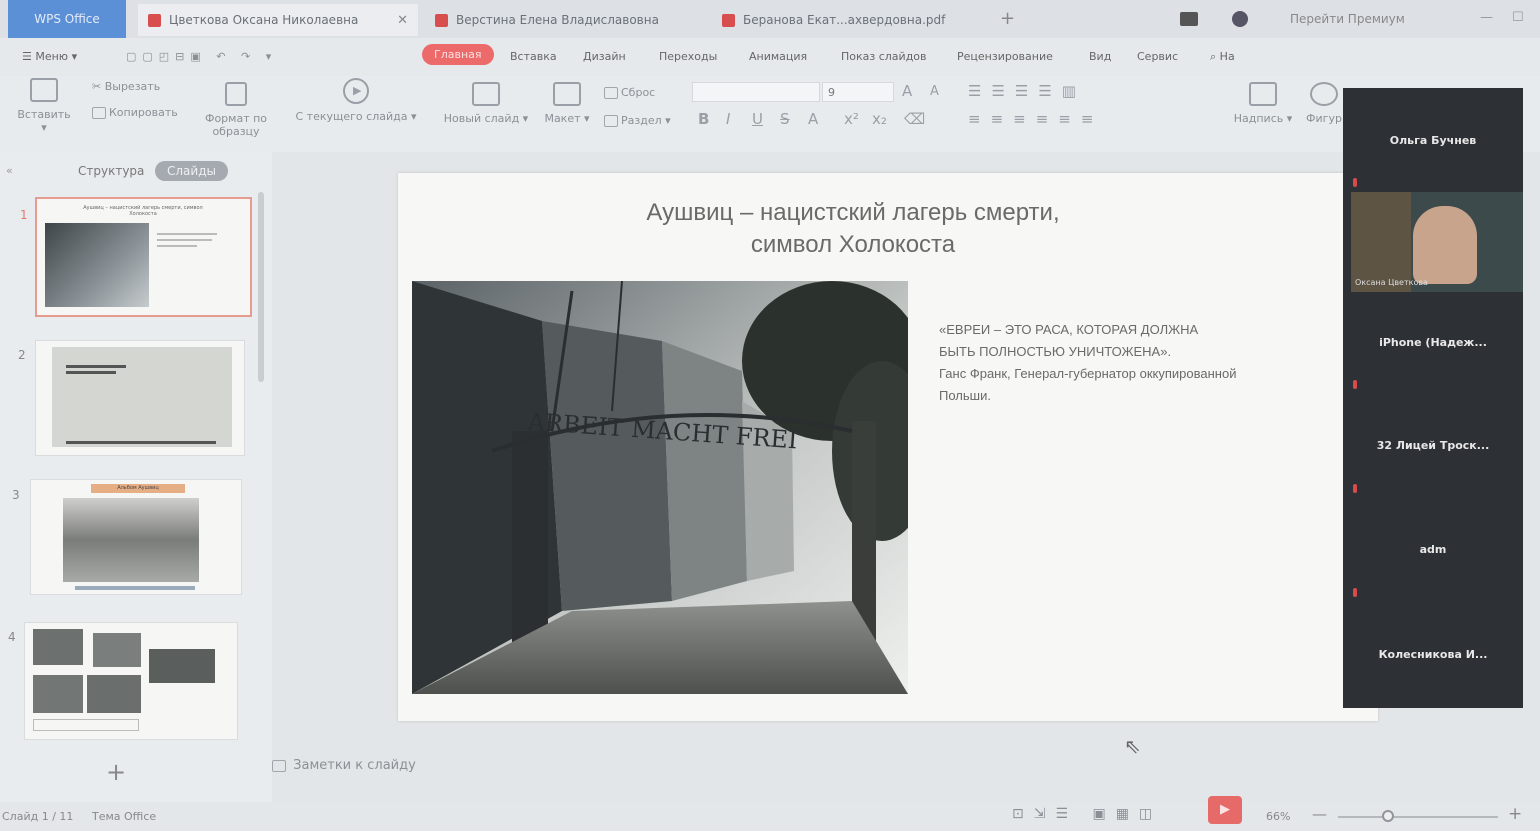  What do you see at coordinates (703, 119) in the screenshot?
I see `bold-icon: B` at bounding box center [703, 119].